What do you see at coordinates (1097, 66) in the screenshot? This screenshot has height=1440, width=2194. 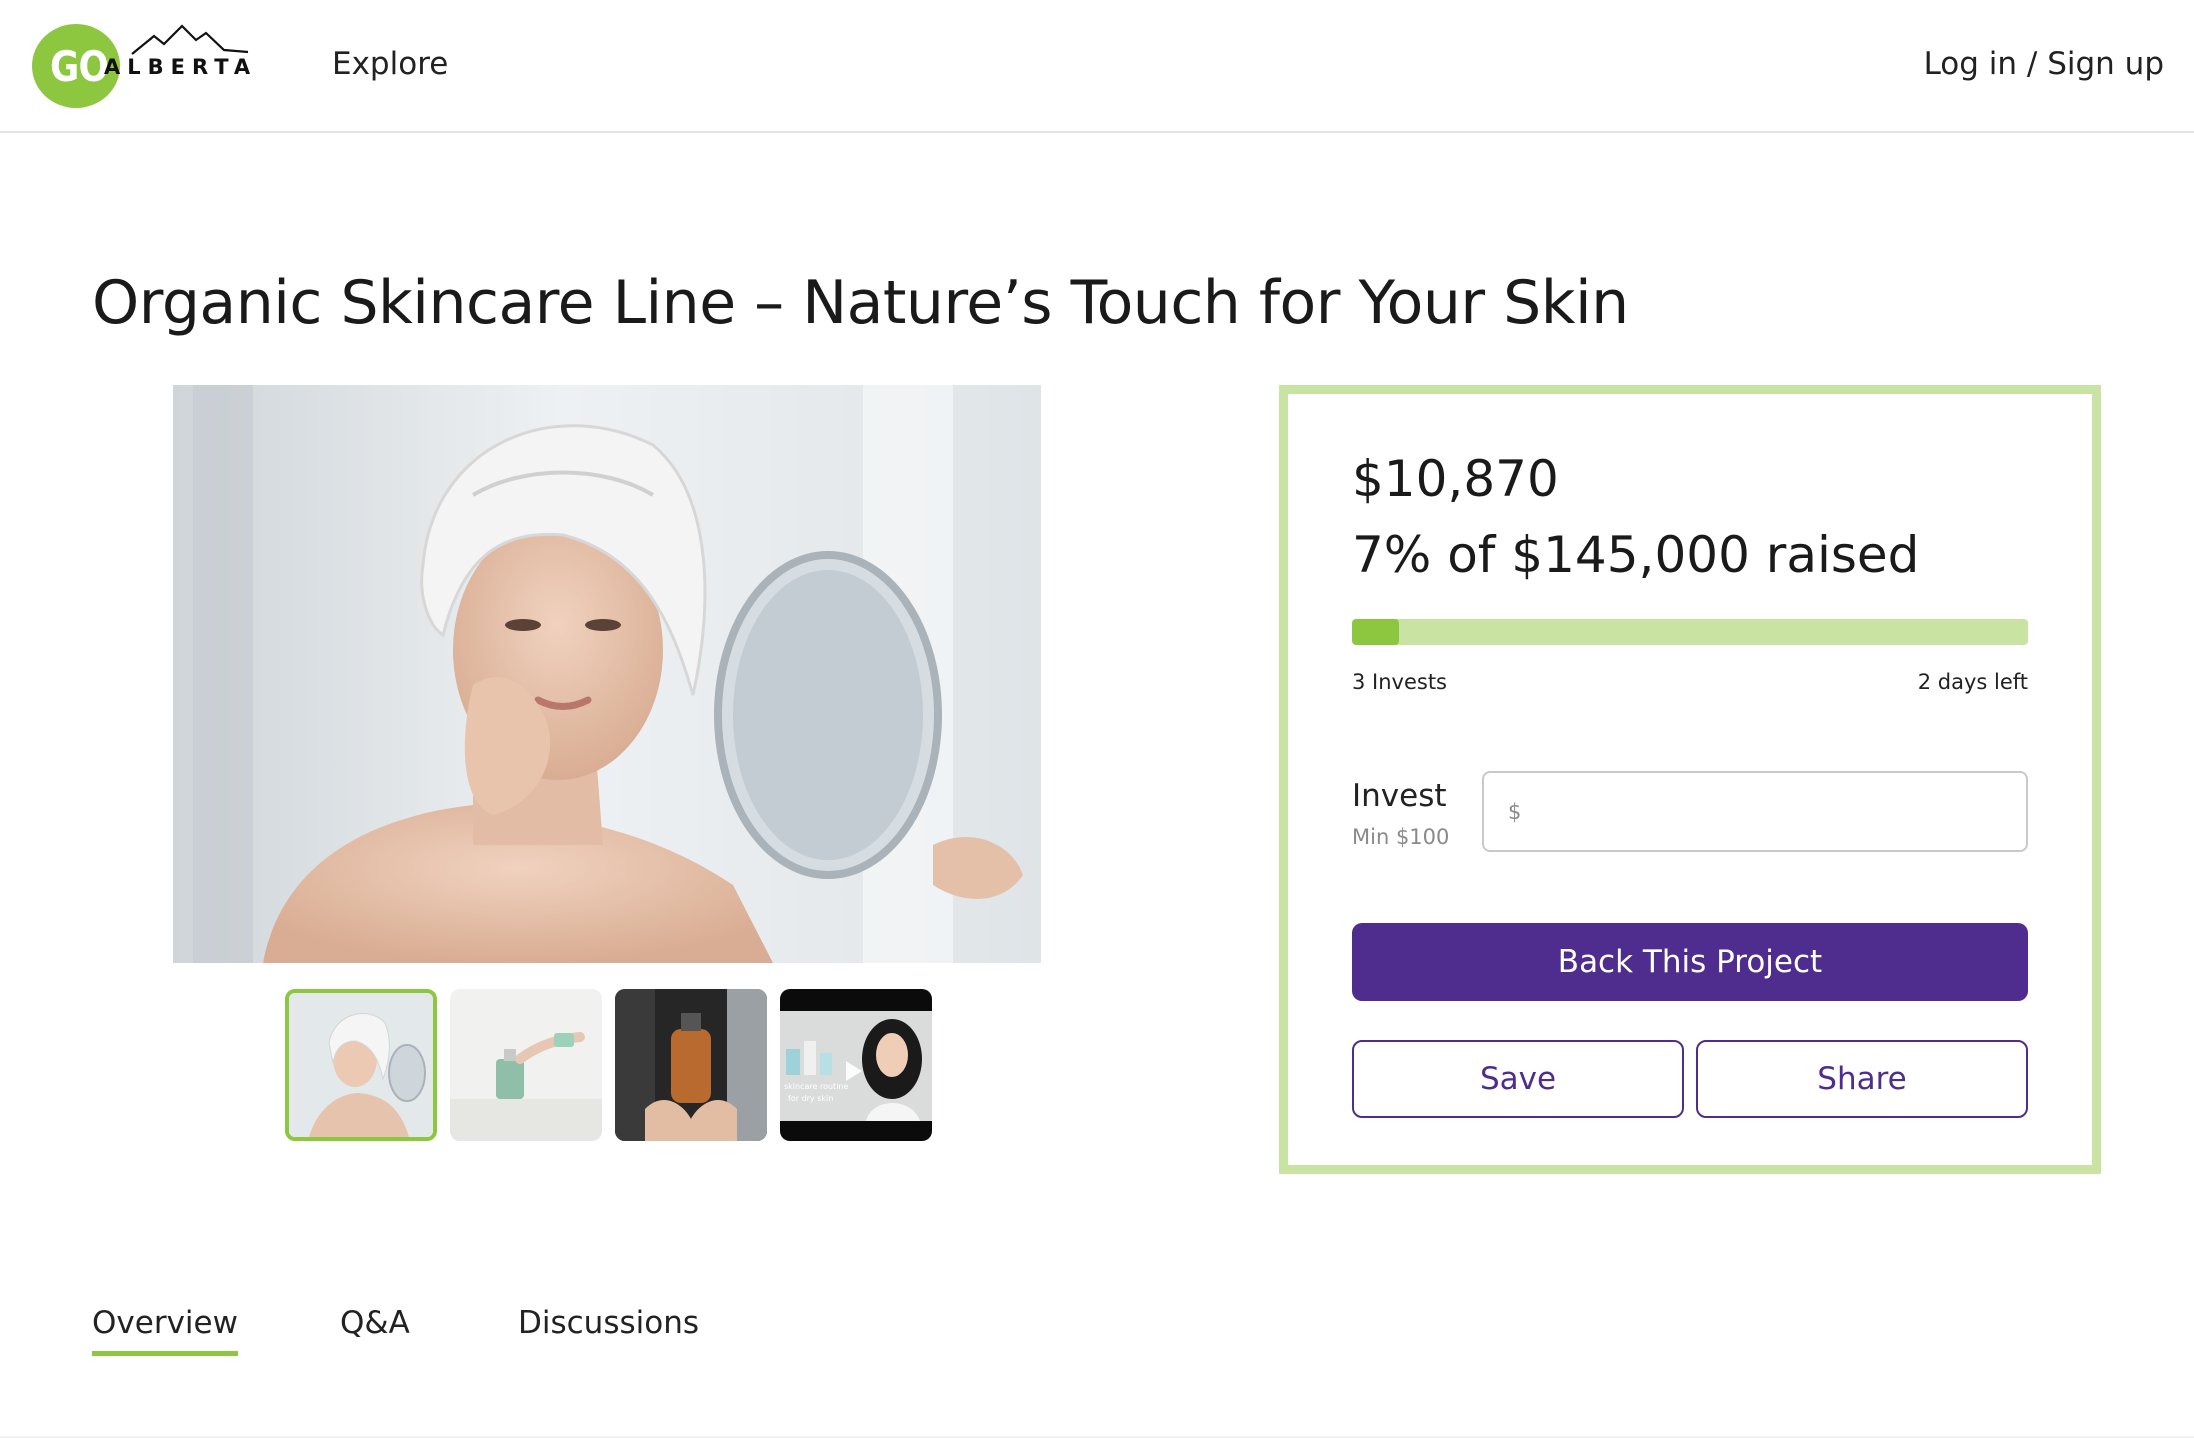 I see `top-navigation-bar: GO ALBERTA Explore Log in / Sign up` at bounding box center [1097, 66].